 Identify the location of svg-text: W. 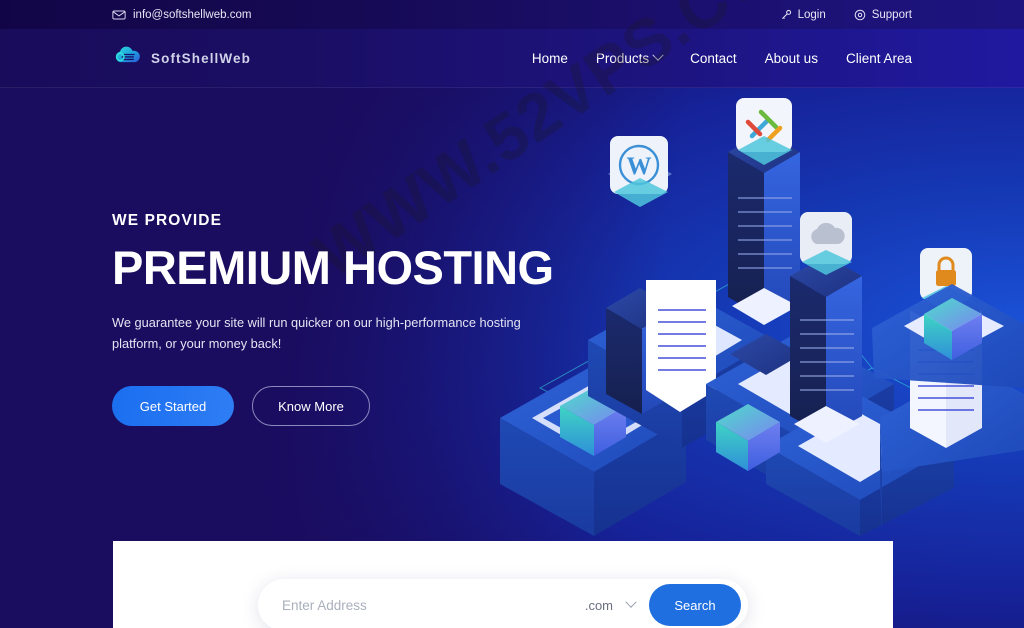
(639, 166).